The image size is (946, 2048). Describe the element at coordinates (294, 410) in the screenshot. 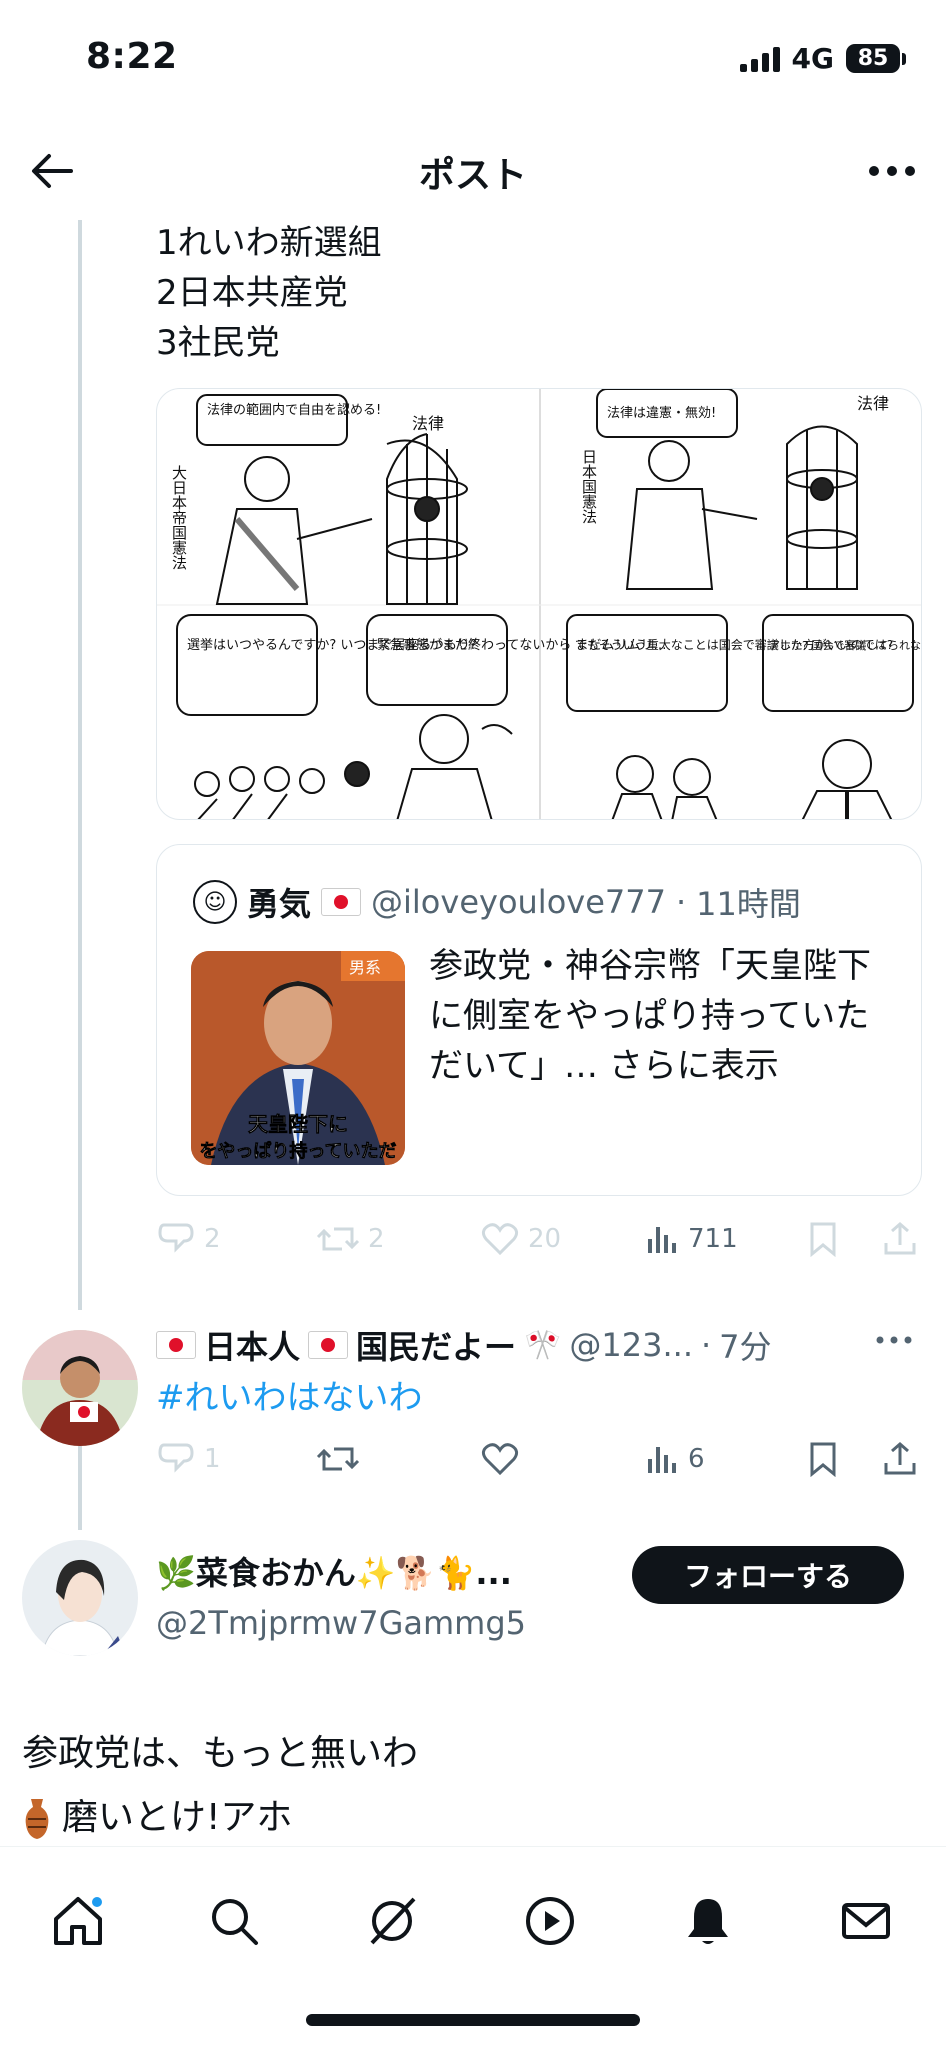

I see `manga-bubble-text: 法律の範囲内で自由を認める!` at that location.